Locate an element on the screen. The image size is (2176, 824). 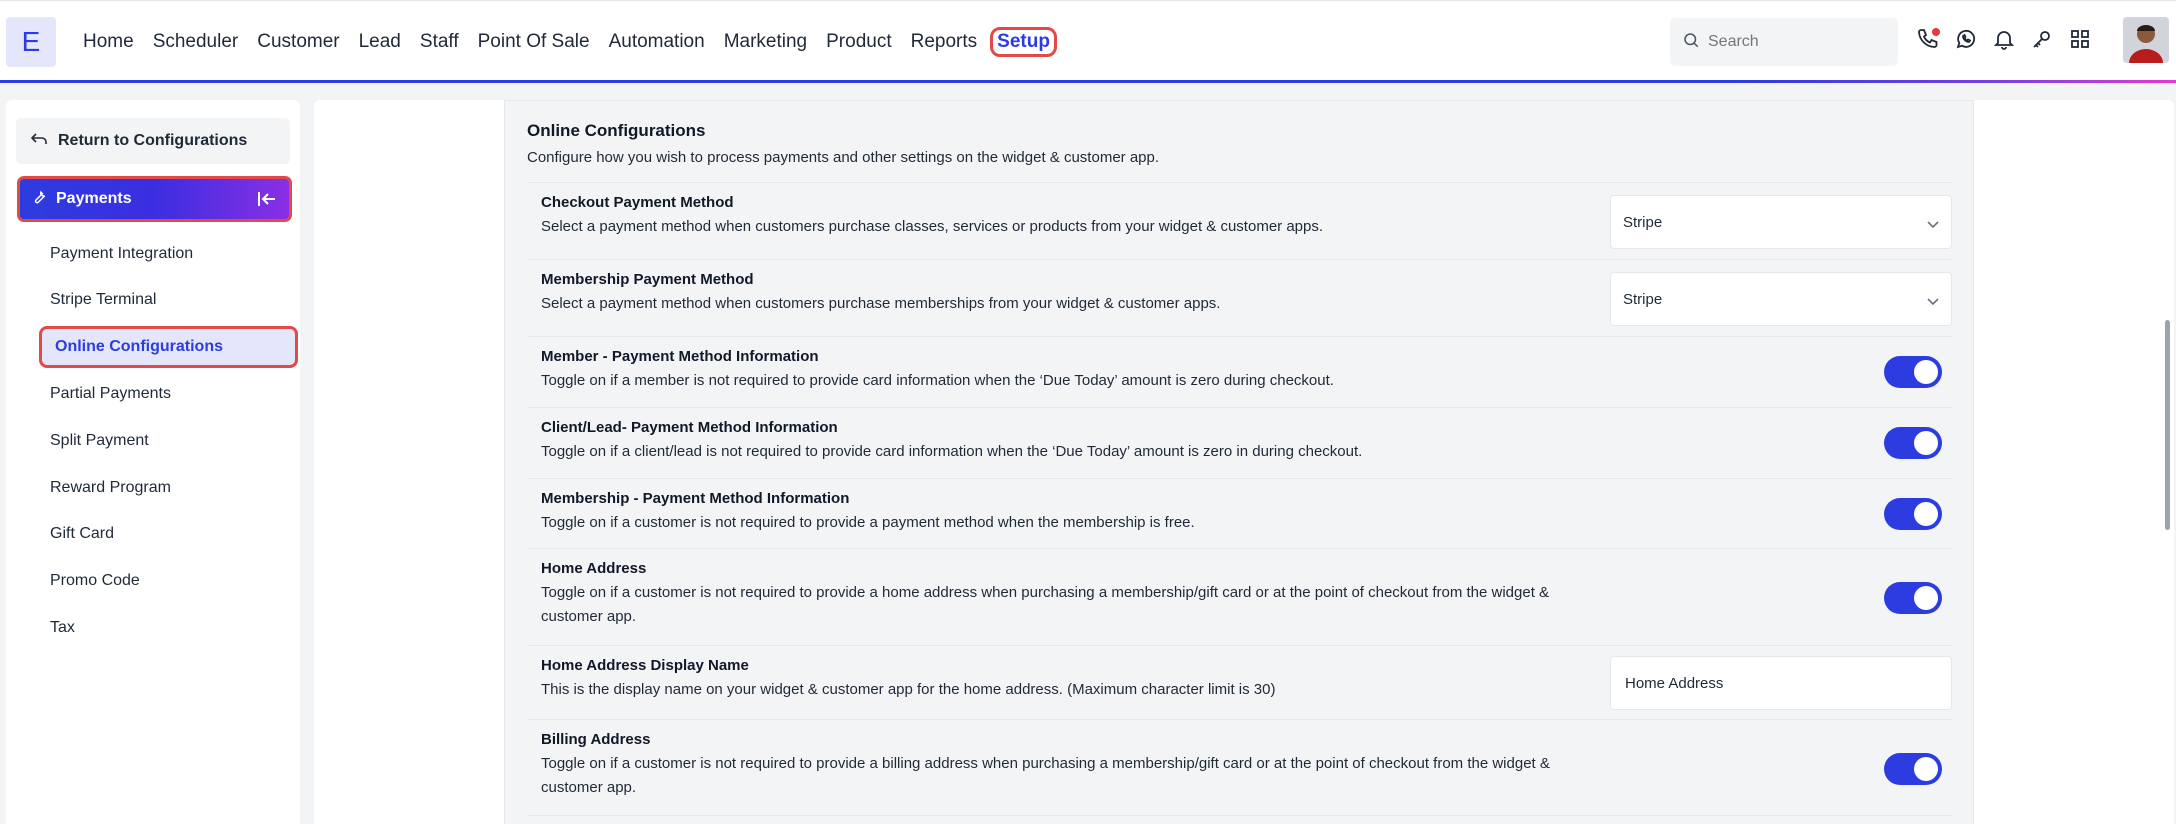
collapse-sidebar-icon is located at coordinates (267, 201).